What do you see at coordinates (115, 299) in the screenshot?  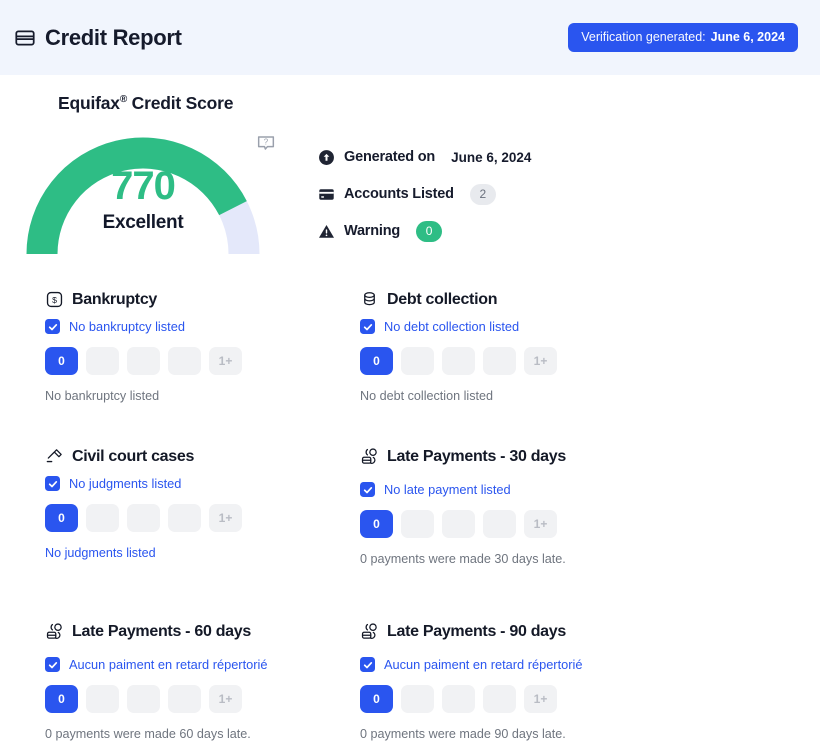 I see `section-title: Bankruptcy` at bounding box center [115, 299].